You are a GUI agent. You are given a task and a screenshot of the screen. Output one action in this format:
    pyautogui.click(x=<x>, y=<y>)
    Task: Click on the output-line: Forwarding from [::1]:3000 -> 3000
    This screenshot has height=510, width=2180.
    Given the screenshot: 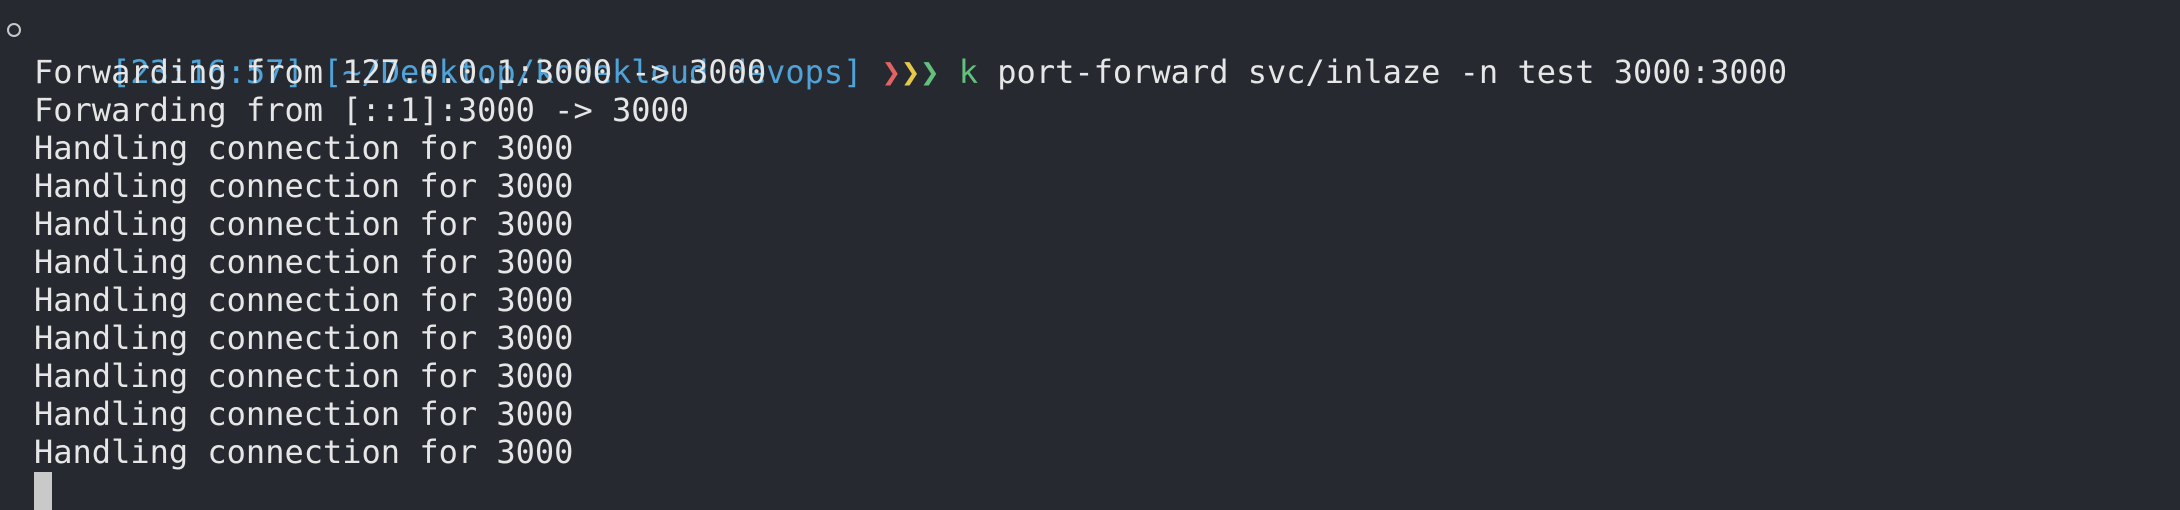 What is the action you would take?
    pyautogui.click(x=362, y=110)
    